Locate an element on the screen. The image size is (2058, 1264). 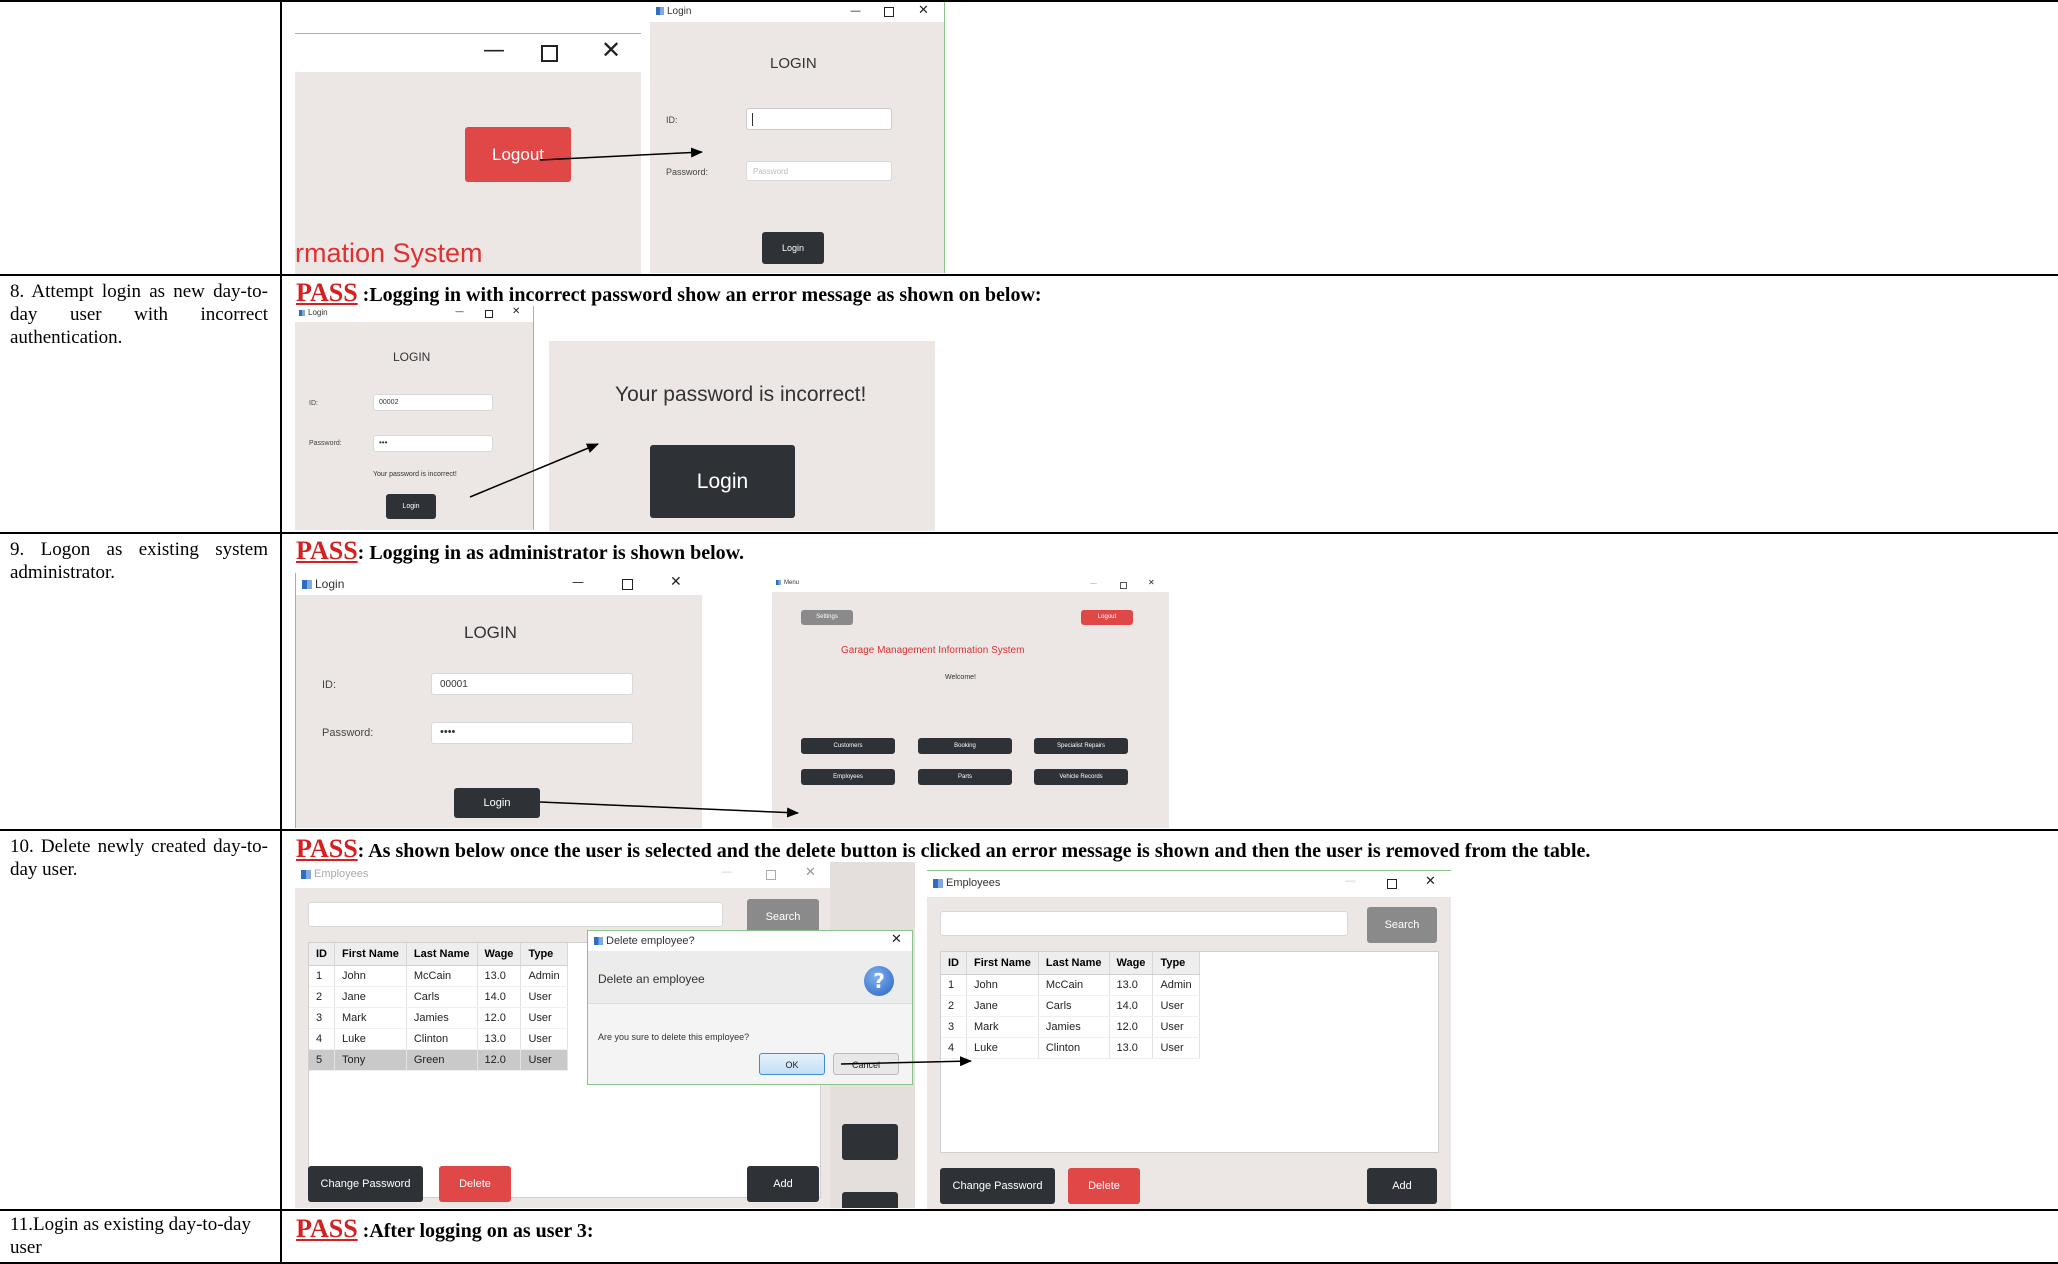
arrow-login-to-menu is located at coordinates (669, 809).